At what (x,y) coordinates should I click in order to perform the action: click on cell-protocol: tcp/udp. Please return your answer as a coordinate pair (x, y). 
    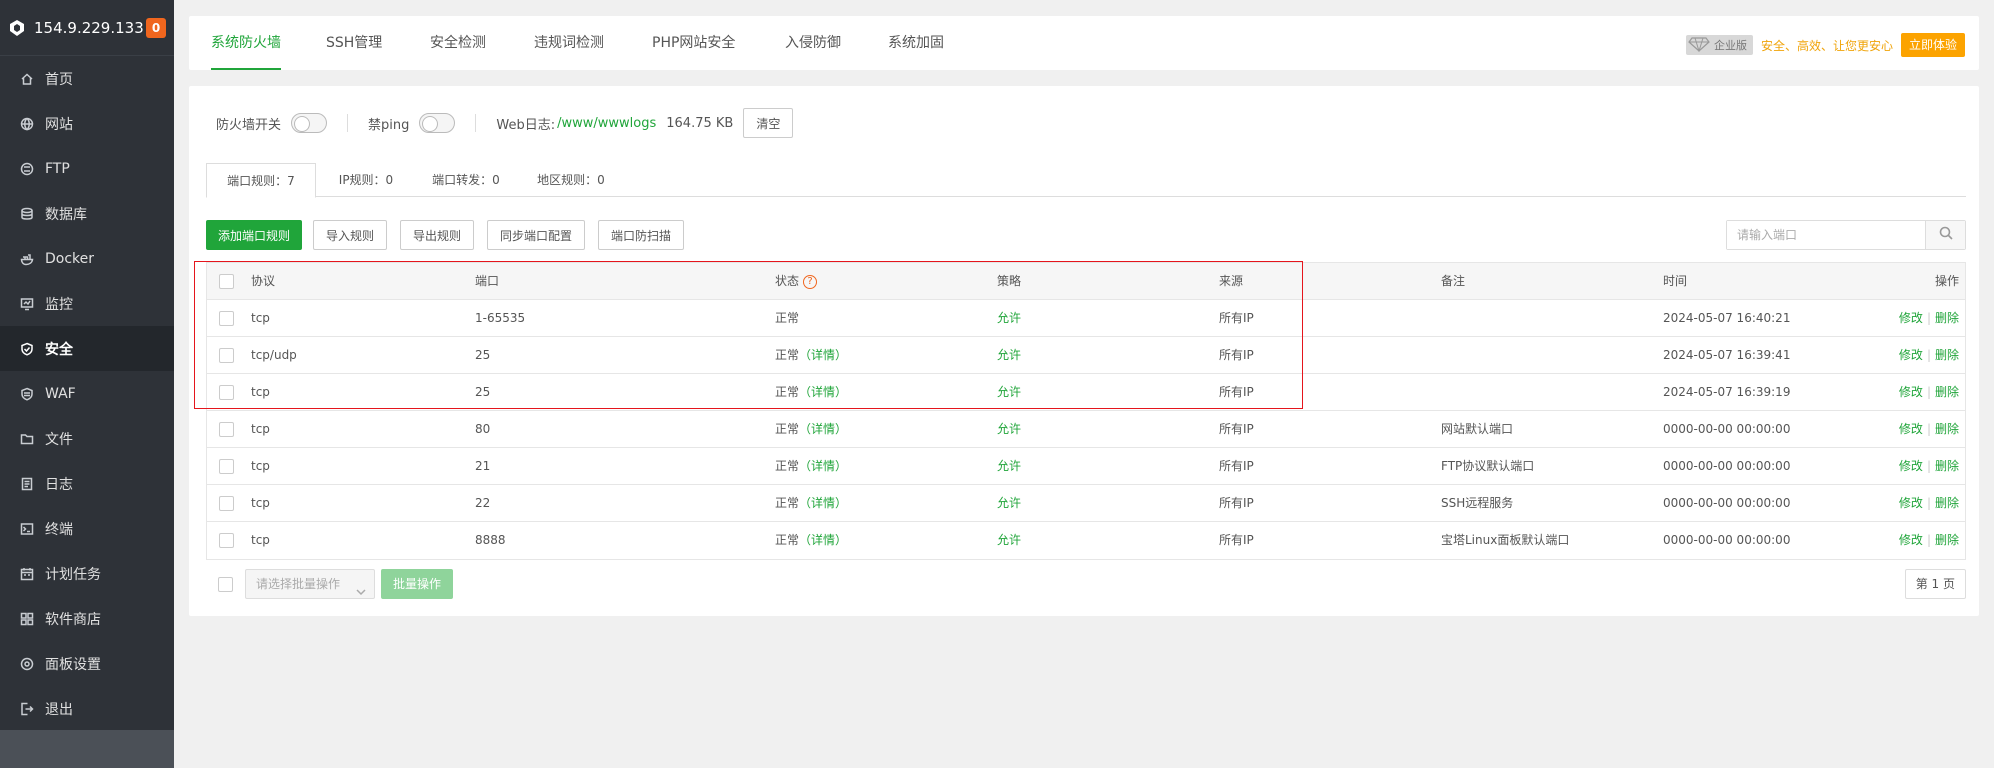
    Looking at the image, I should click on (274, 355).